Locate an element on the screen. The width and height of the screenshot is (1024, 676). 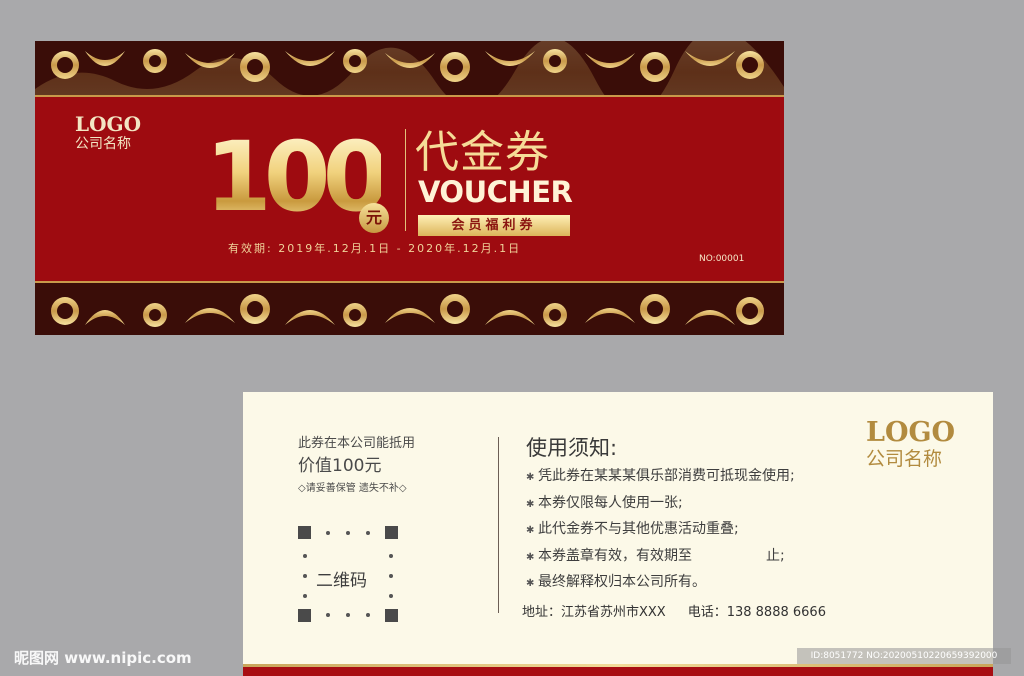
voucher-amount: 100 is located at coordinates (297, 177).